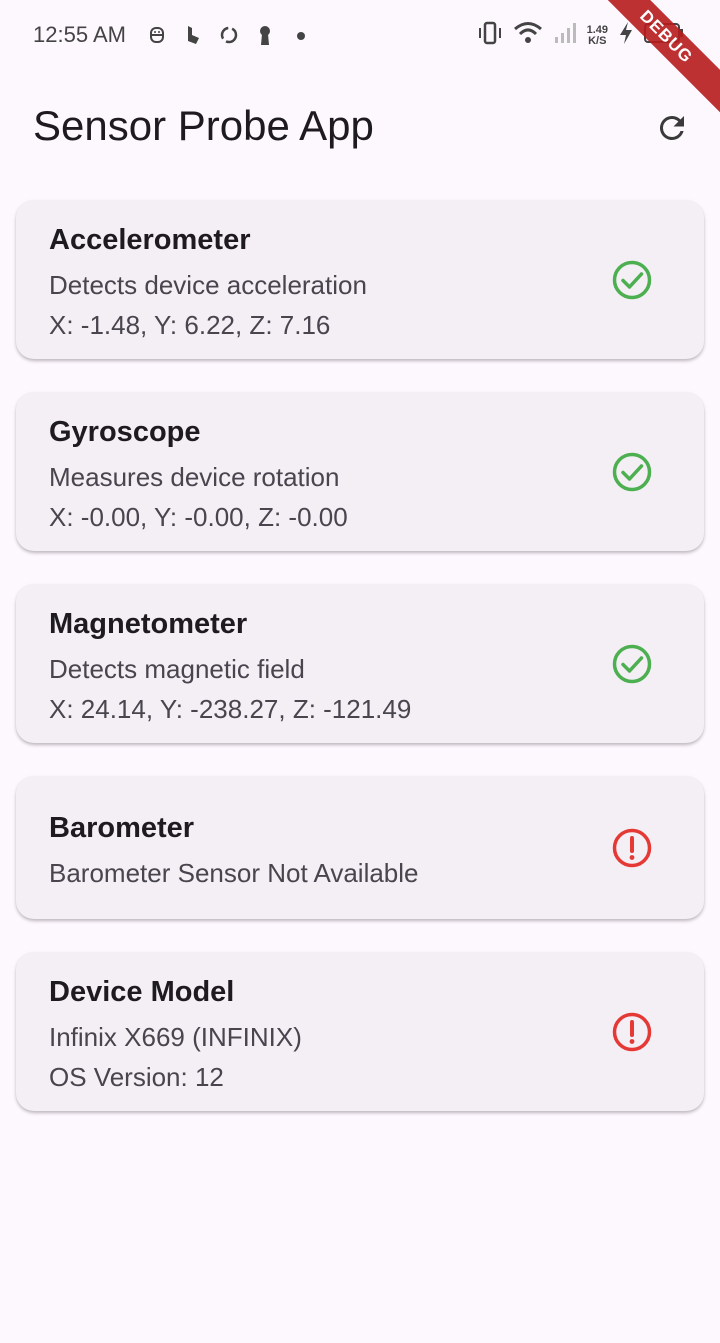 The width and height of the screenshot is (720, 1343). I want to click on refresh-icon, so click(671, 127).